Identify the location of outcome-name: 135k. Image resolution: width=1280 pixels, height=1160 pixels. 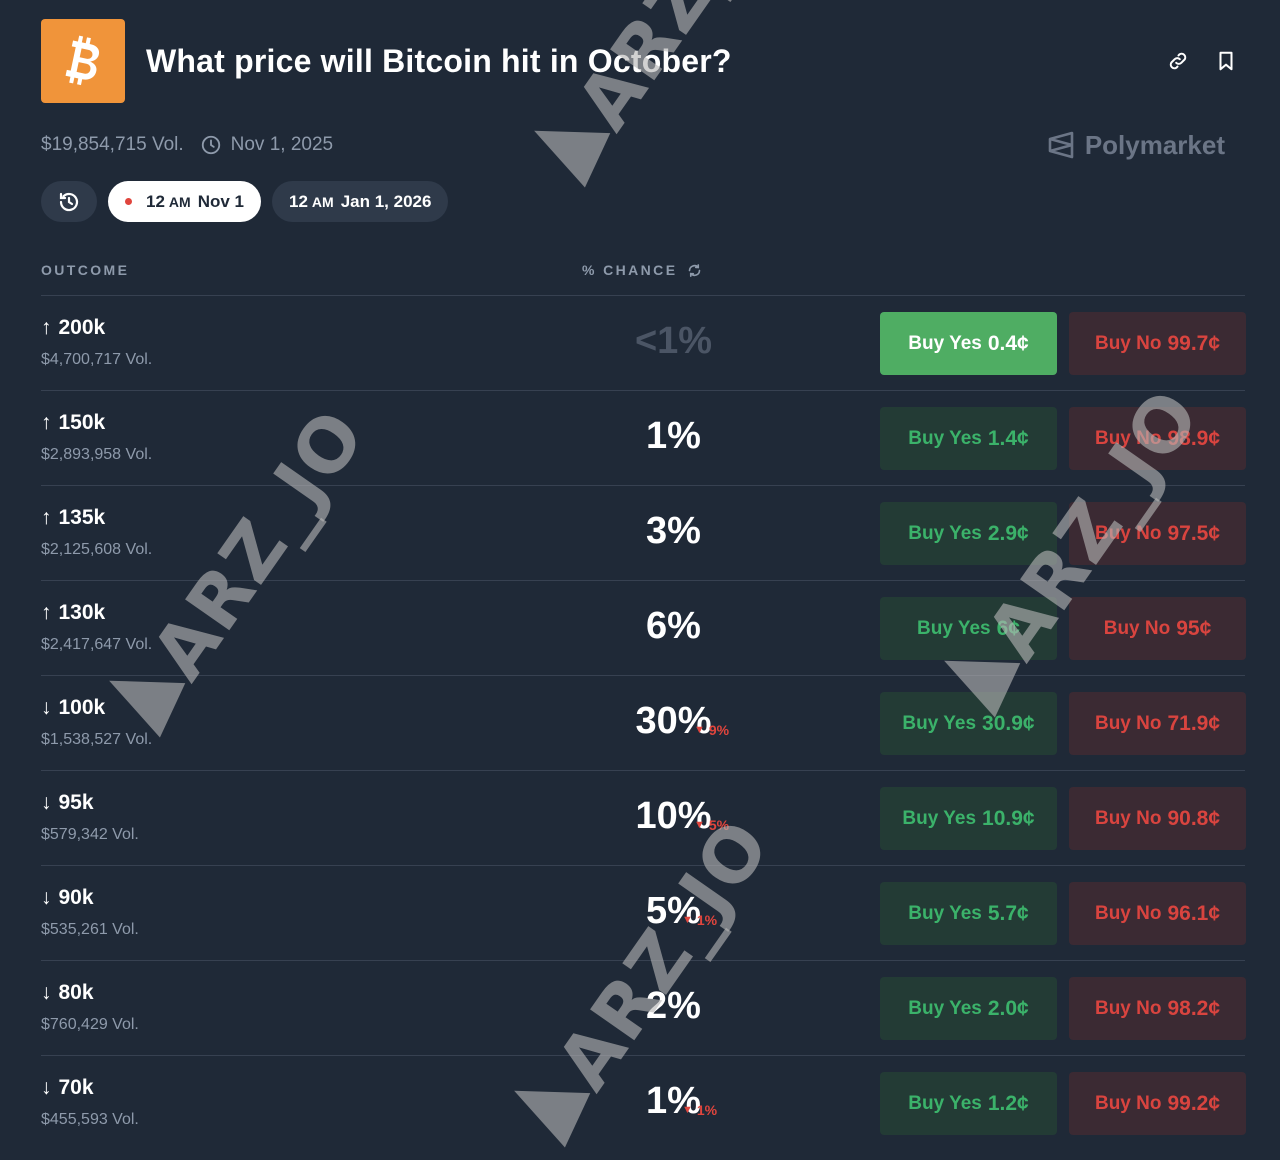
(82, 517).